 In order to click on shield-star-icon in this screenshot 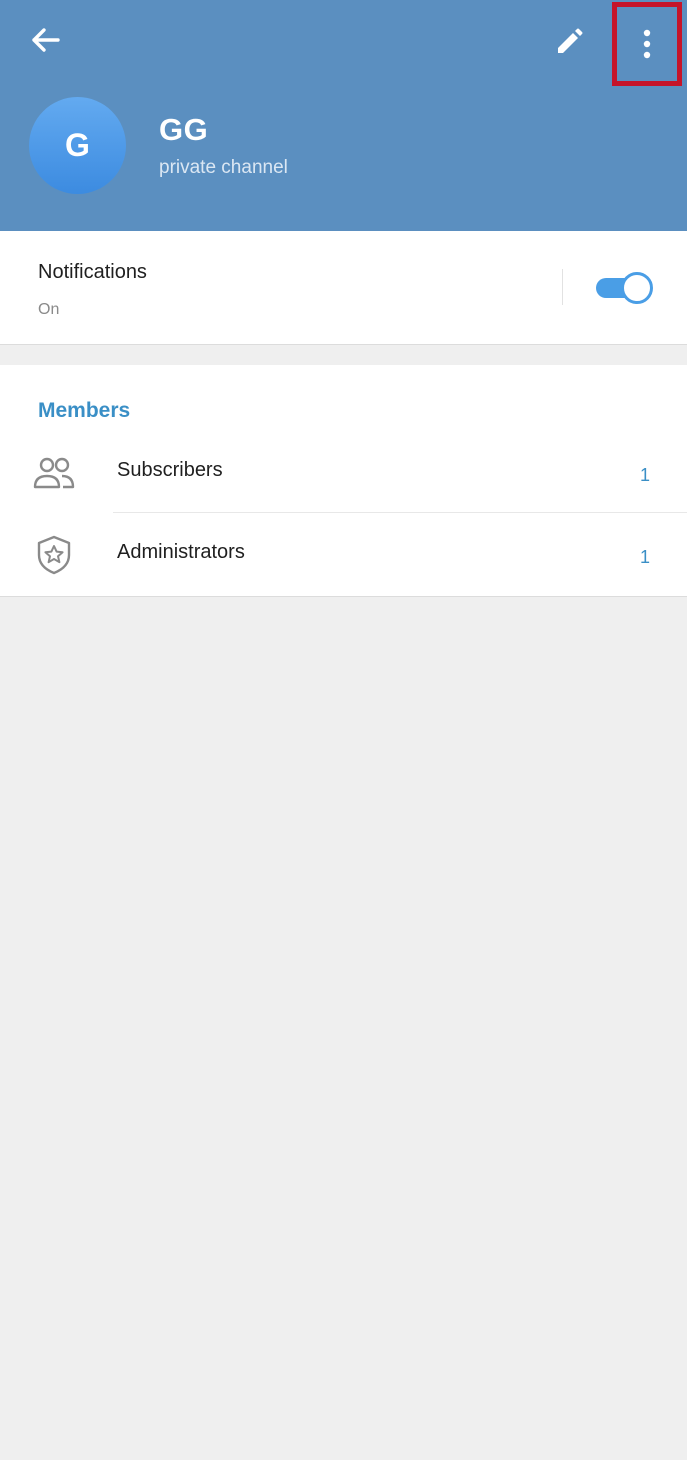, I will do `click(54, 555)`.